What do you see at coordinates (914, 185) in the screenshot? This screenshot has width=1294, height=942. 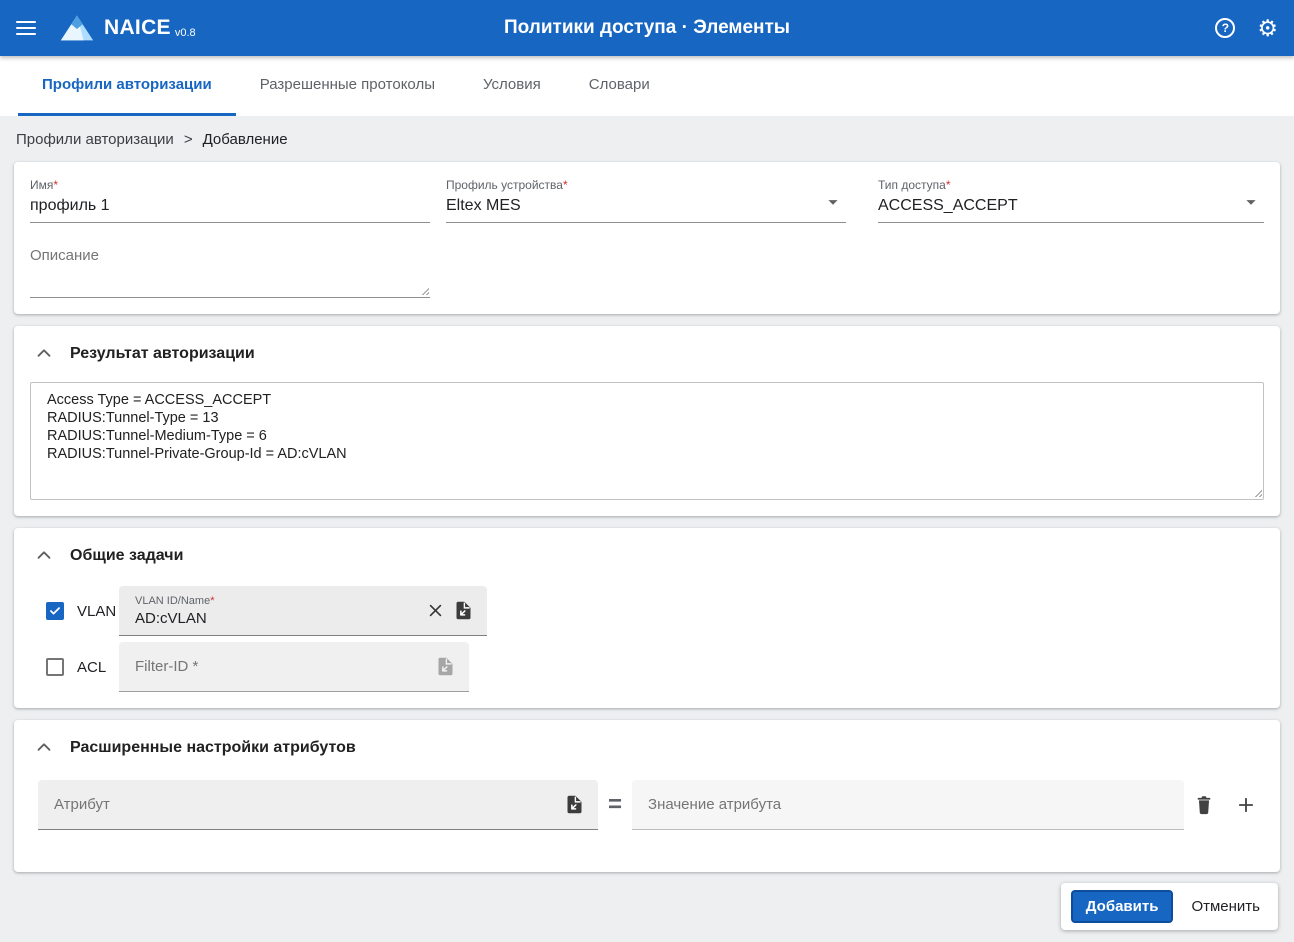 I see `access-type-label: Тип доступа*` at bounding box center [914, 185].